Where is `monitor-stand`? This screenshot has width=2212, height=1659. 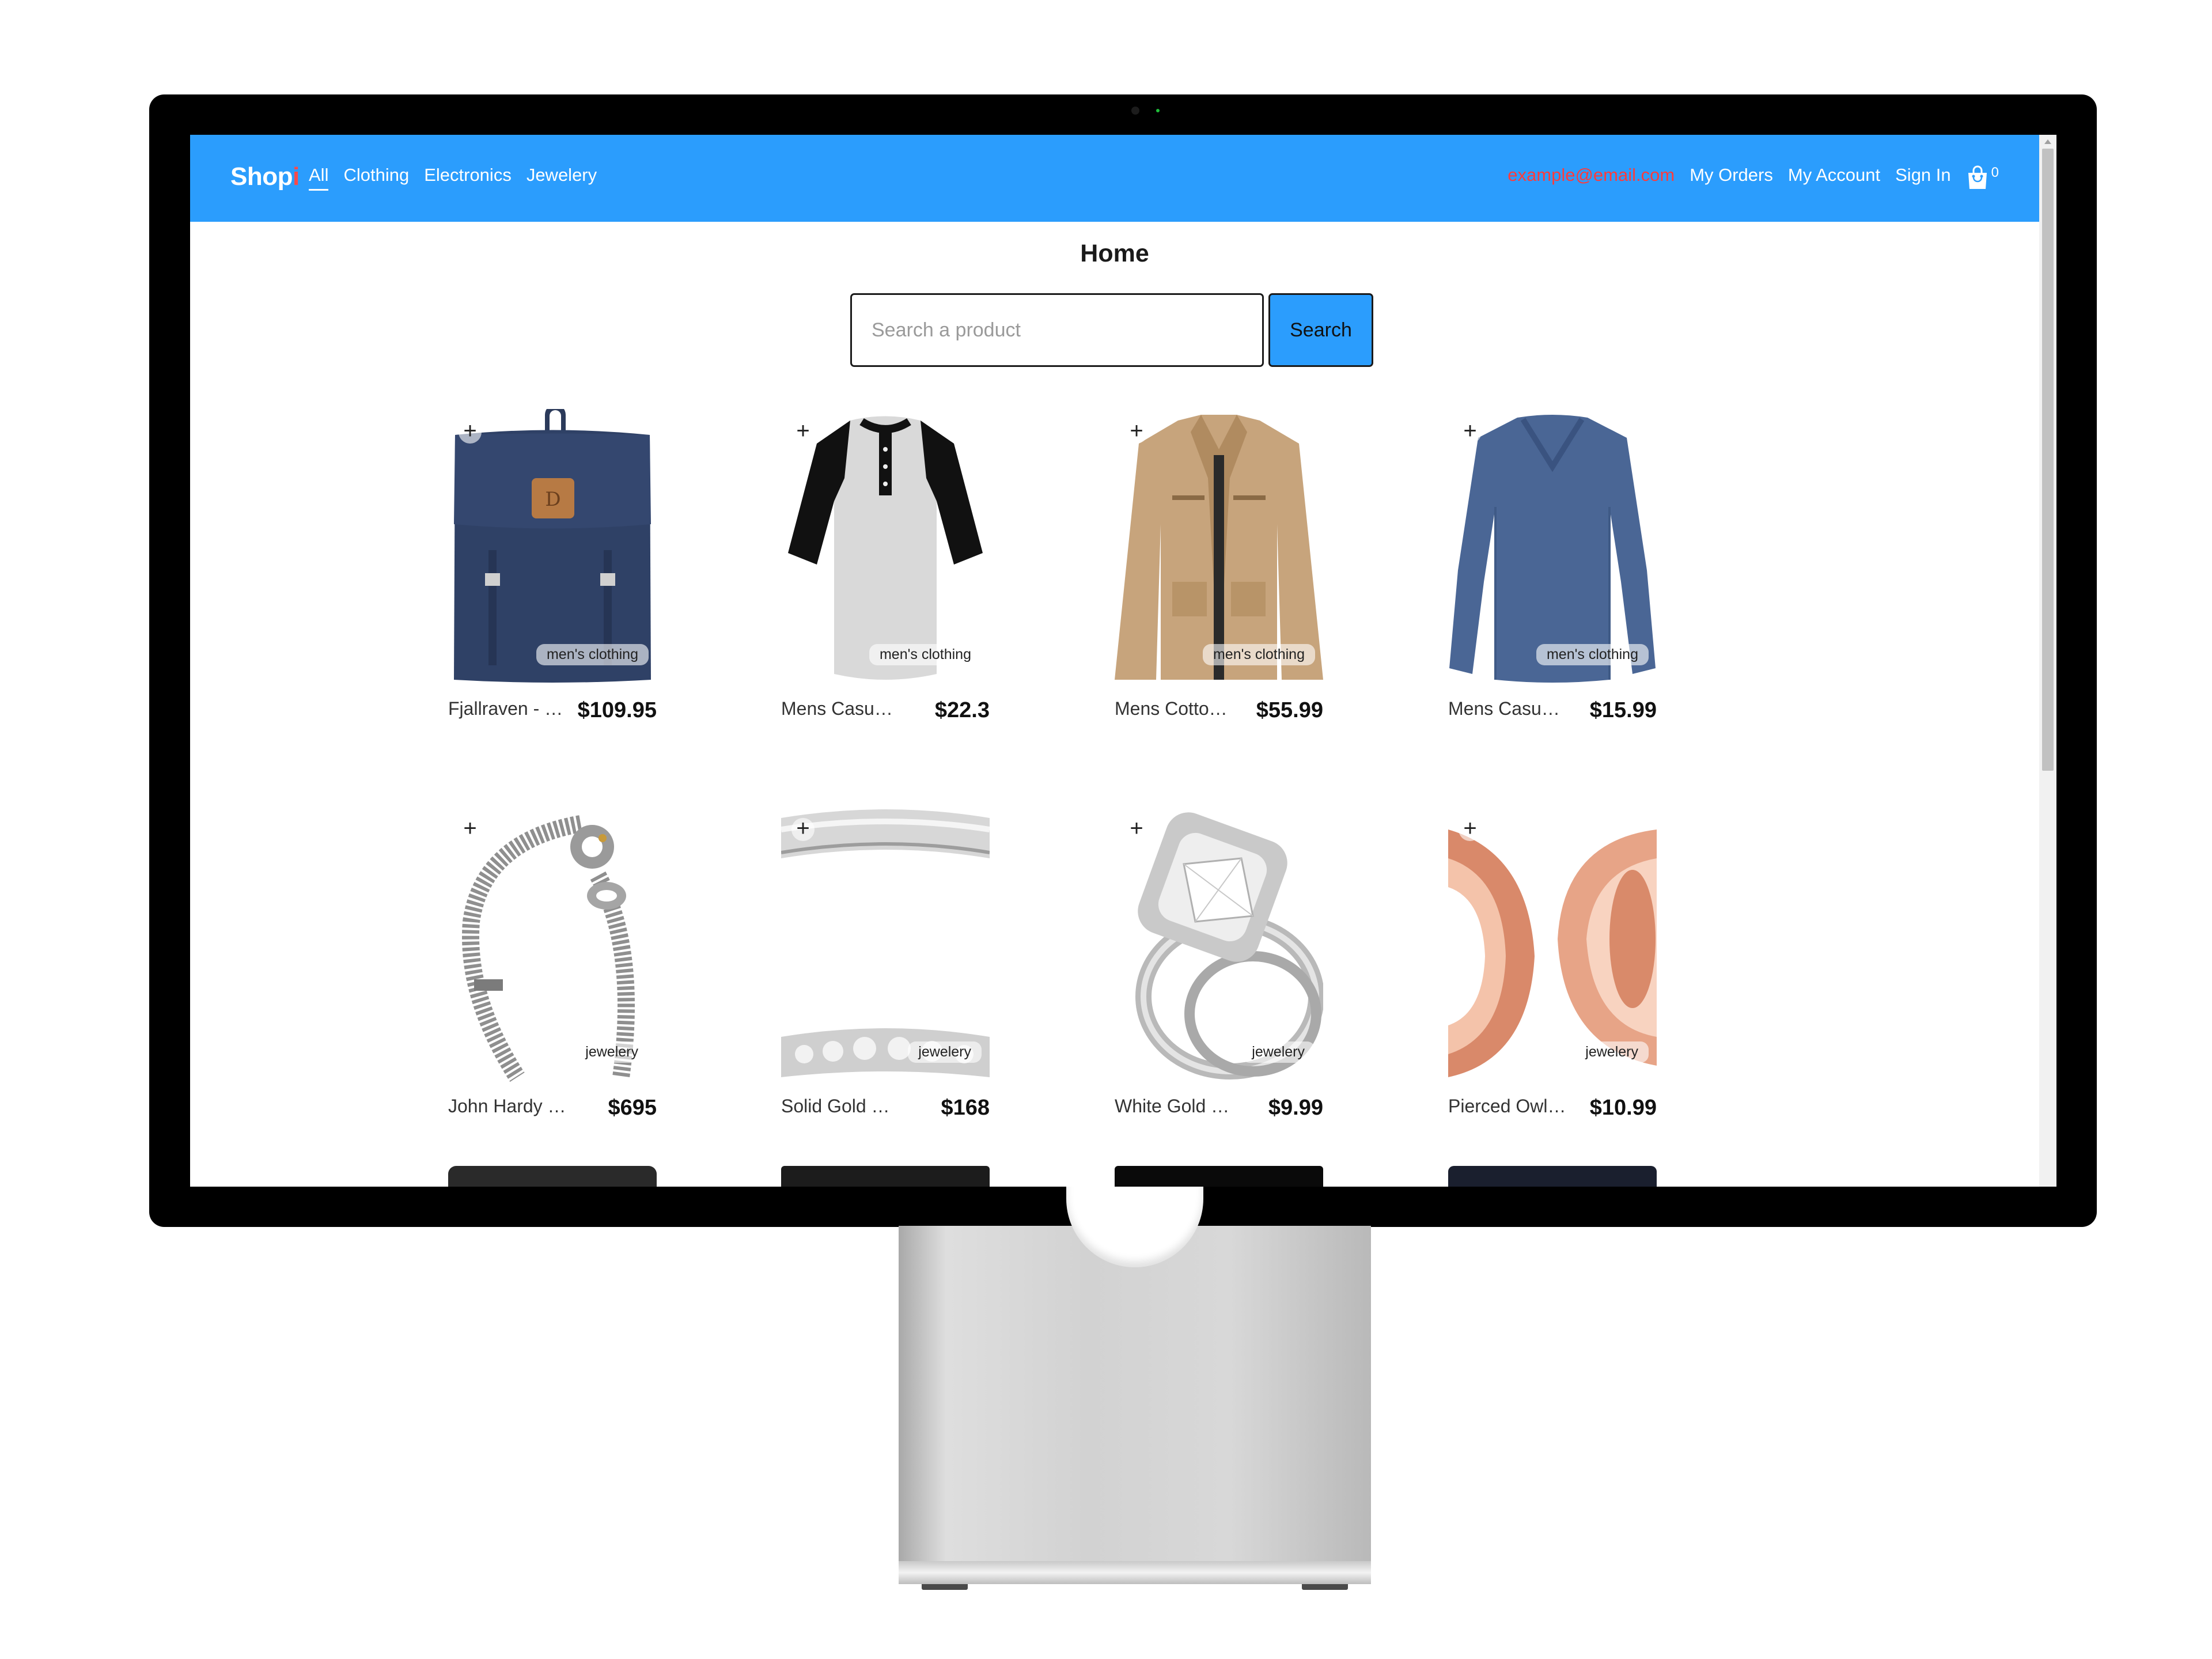 monitor-stand is located at coordinates (1135, 1405).